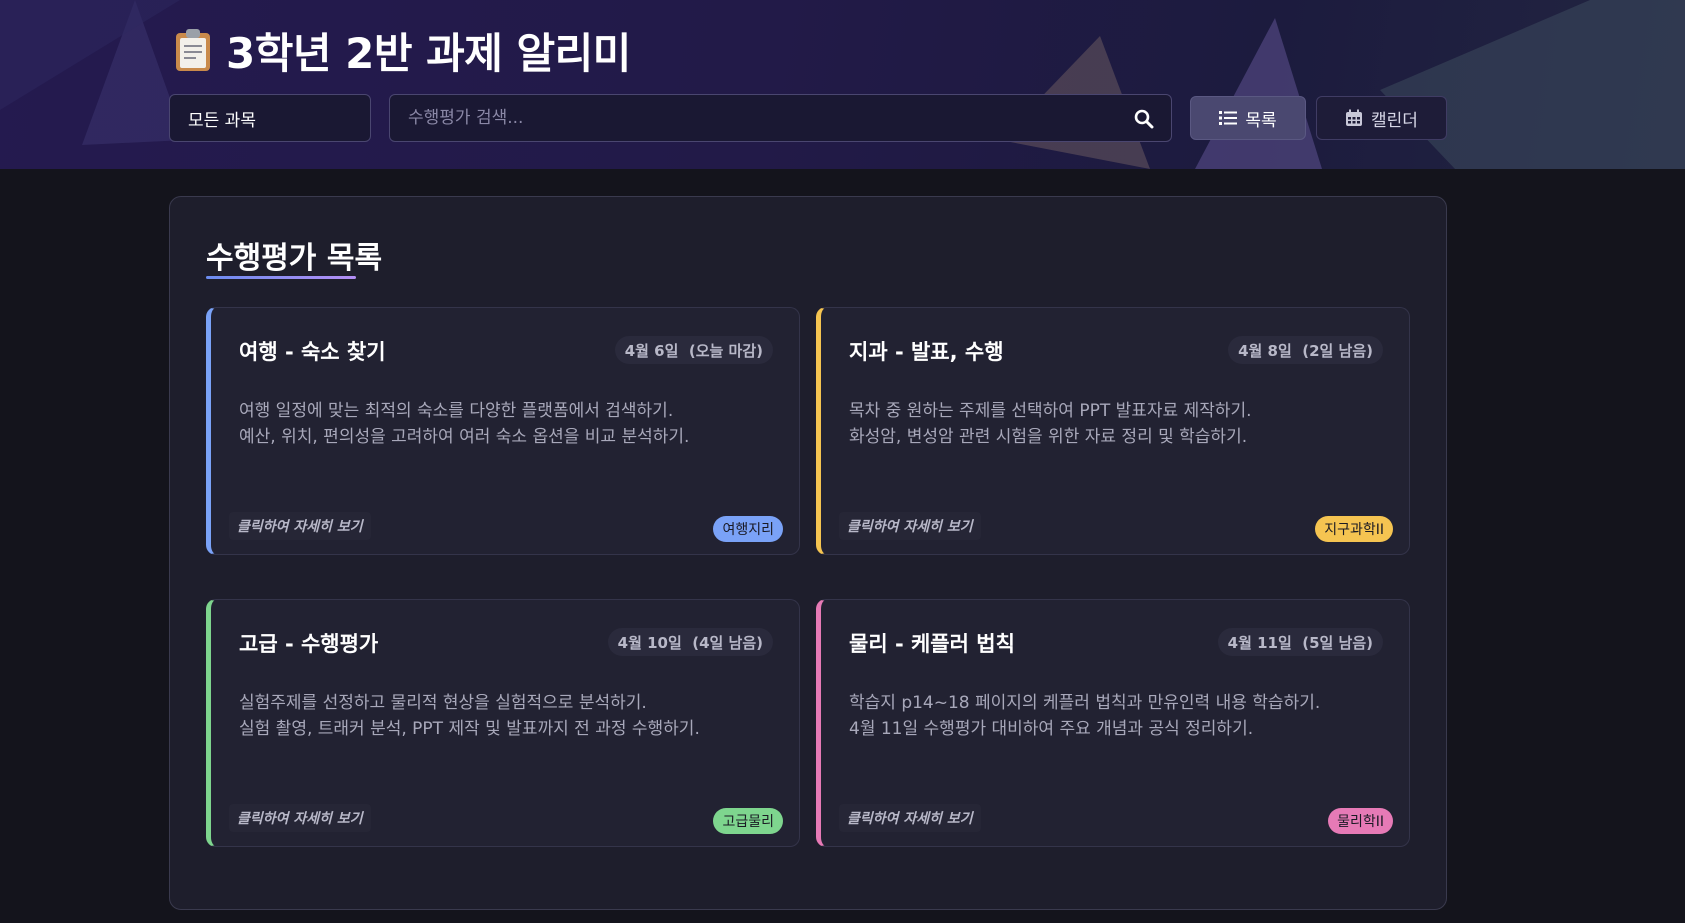 Image resolution: width=1685 pixels, height=923 pixels. Describe the element at coordinates (932, 644) in the screenshot. I see `card-title: 물리 - 케플러 법칙` at that location.